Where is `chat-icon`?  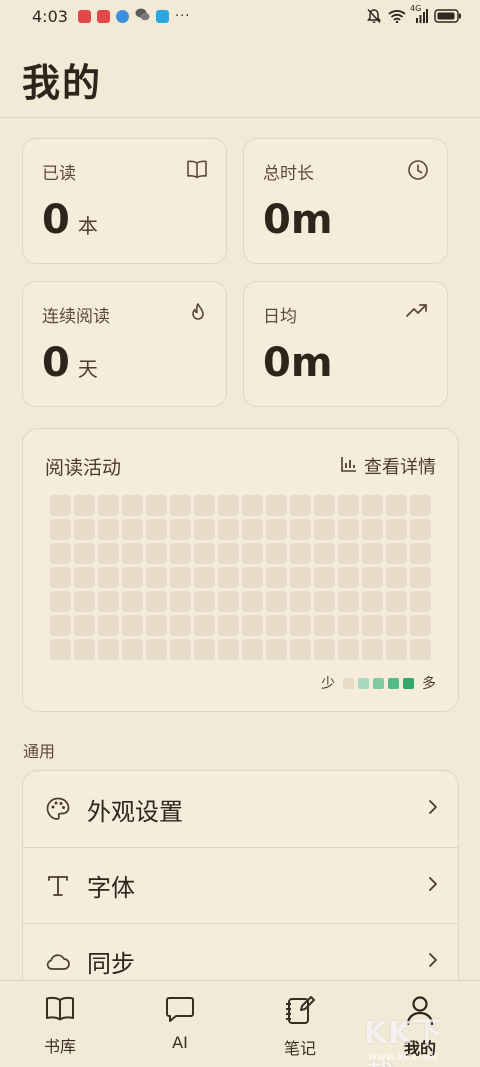 chat-icon is located at coordinates (180, 1011).